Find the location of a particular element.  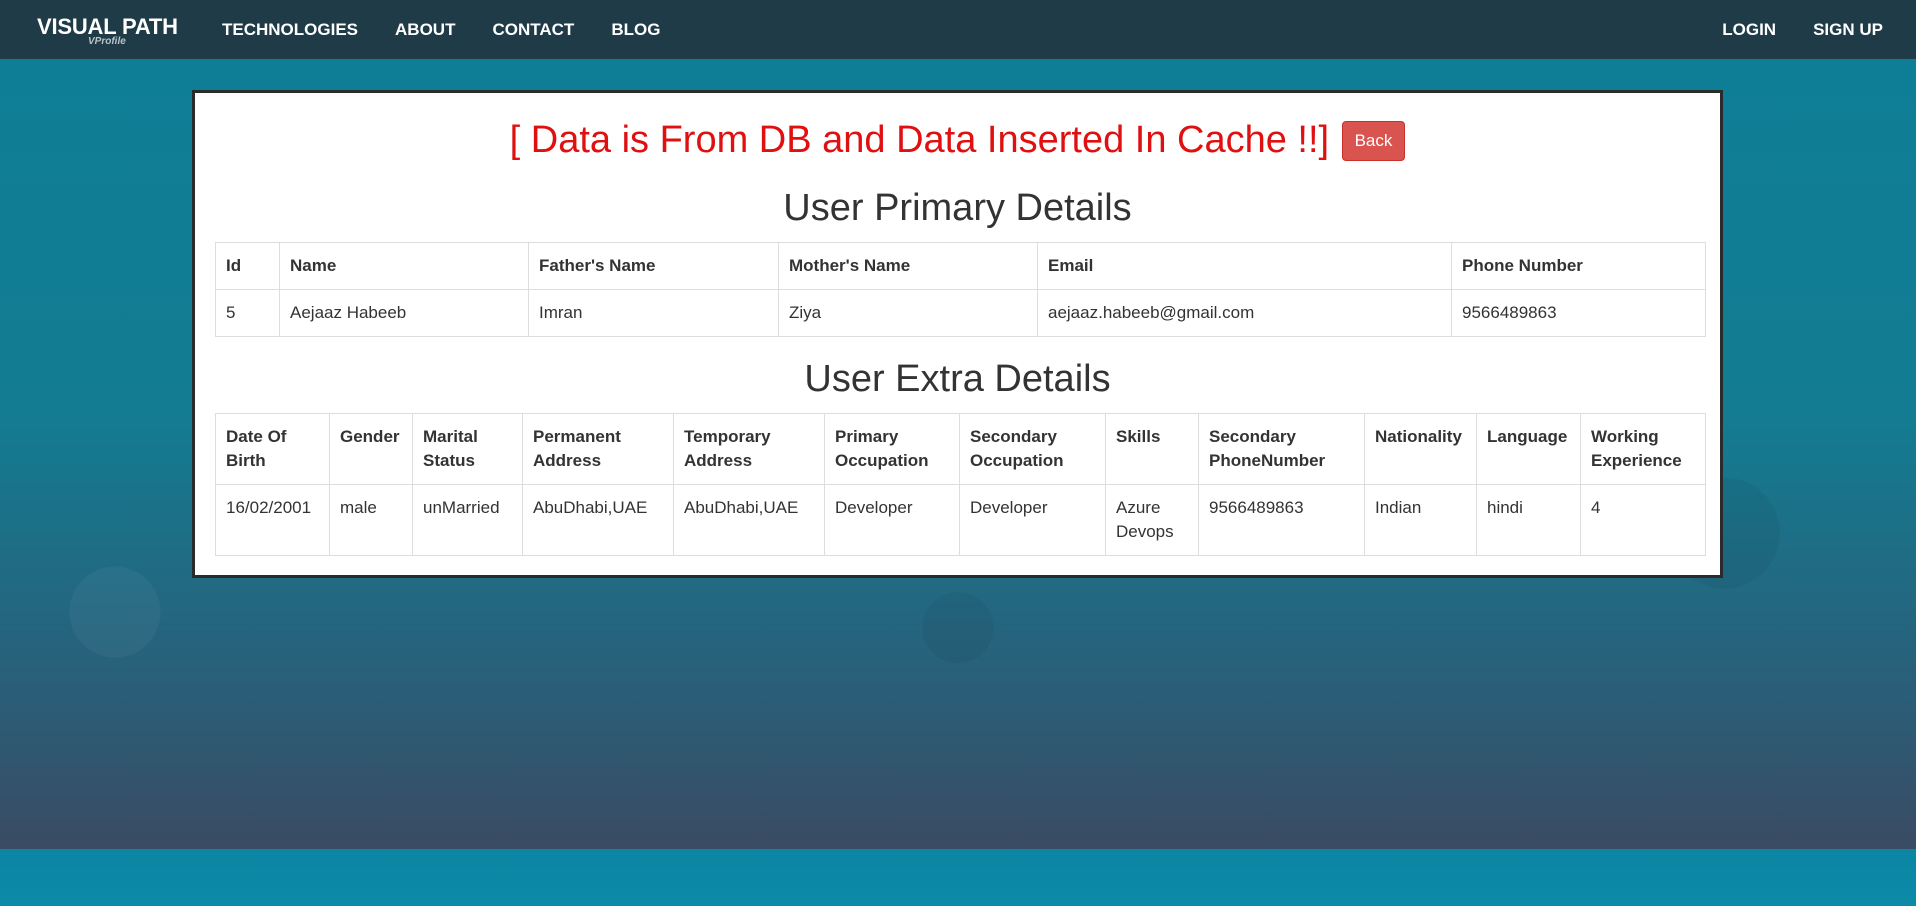

table-cell: Indian is located at coordinates (1420, 520).